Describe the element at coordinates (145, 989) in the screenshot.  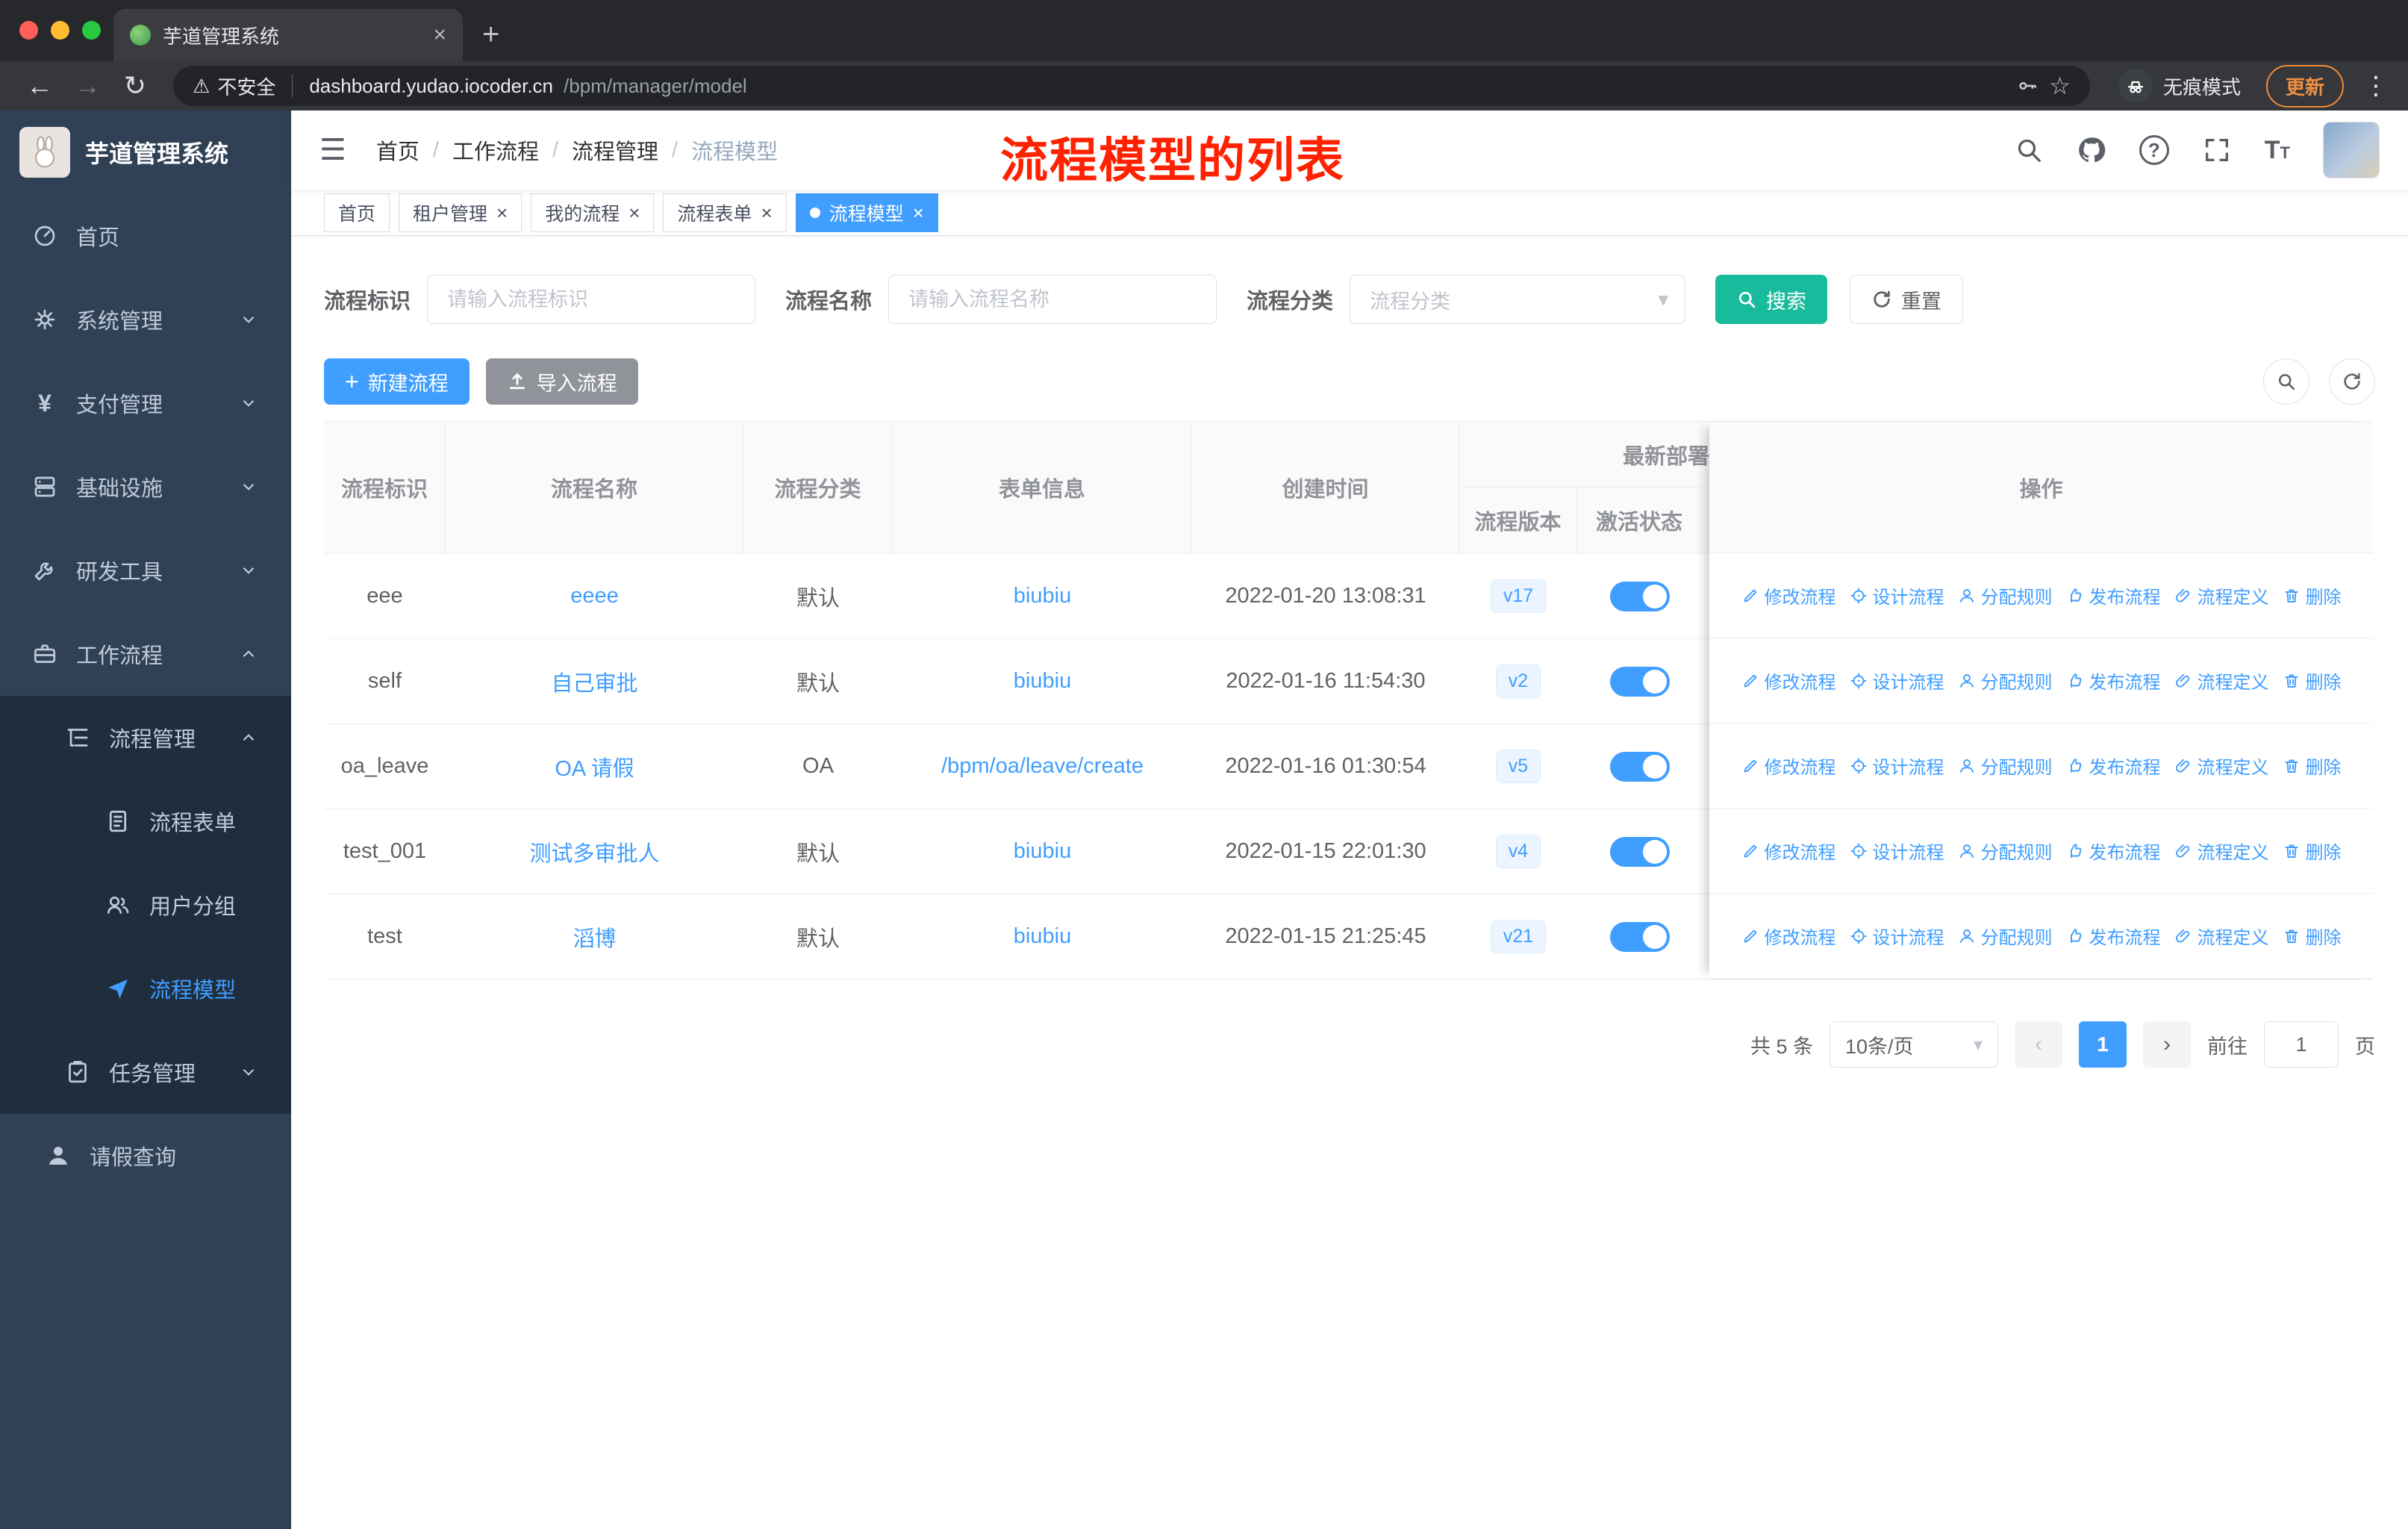
I see `sidebar-item-process-model: 流程模型` at that location.